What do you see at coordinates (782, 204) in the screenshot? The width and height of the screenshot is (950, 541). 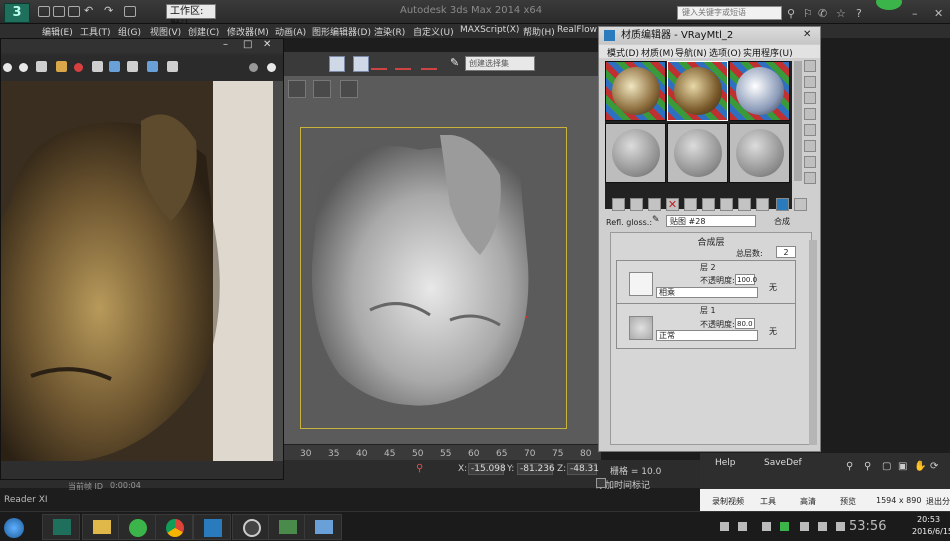 I see `go-to-parent-icon` at bounding box center [782, 204].